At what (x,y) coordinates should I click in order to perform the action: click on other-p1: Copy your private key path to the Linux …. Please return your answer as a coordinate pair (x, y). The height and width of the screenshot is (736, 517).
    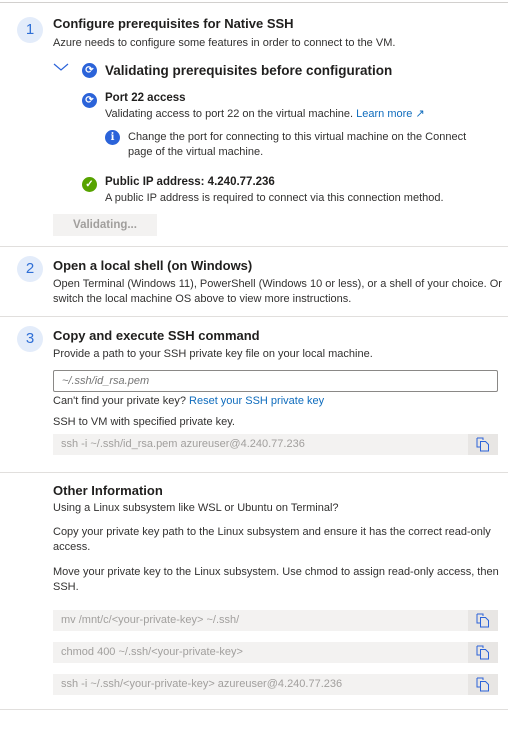
    Looking at the image, I should click on (272, 539).